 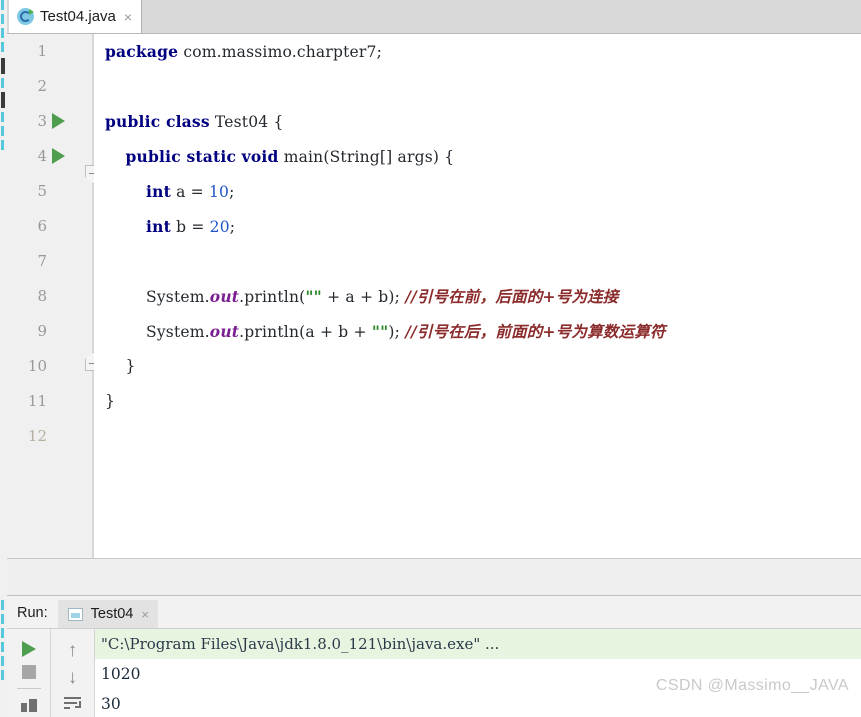 I want to click on console-output-line: 1020, so click(x=121, y=674).